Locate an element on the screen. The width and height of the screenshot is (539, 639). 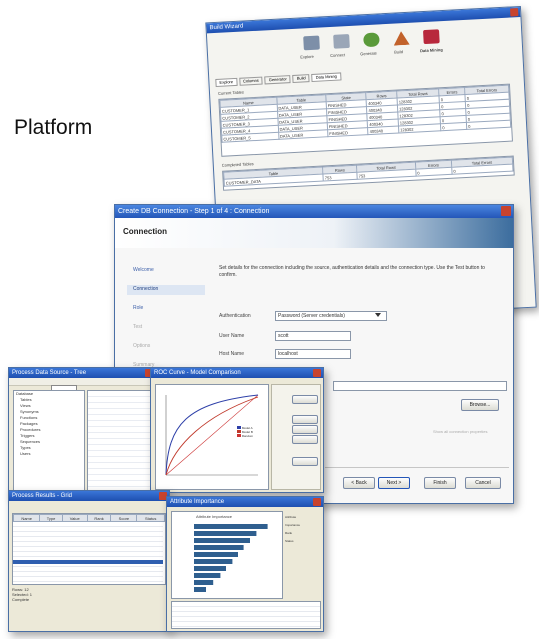
column-header: Score is located at coordinates (124, 518).